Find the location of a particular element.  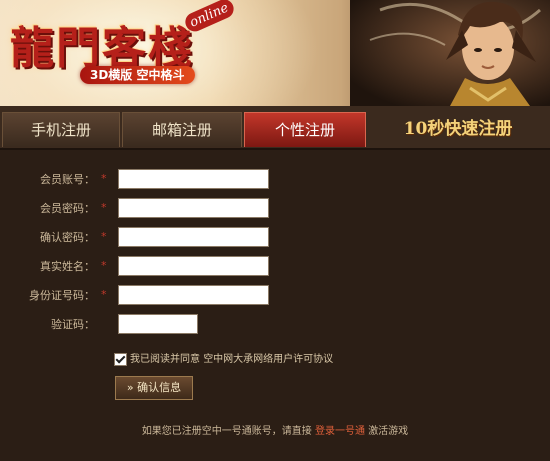

password-input is located at coordinates (193, 208).